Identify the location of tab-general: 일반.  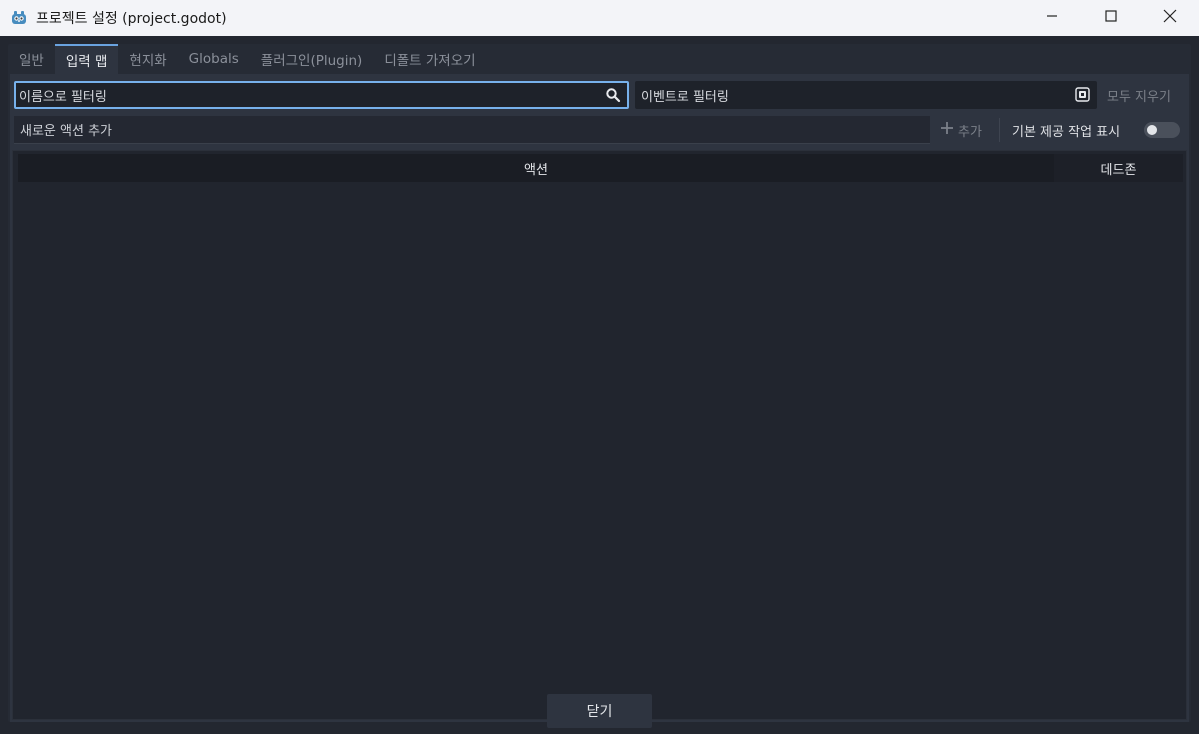
(31, 59).